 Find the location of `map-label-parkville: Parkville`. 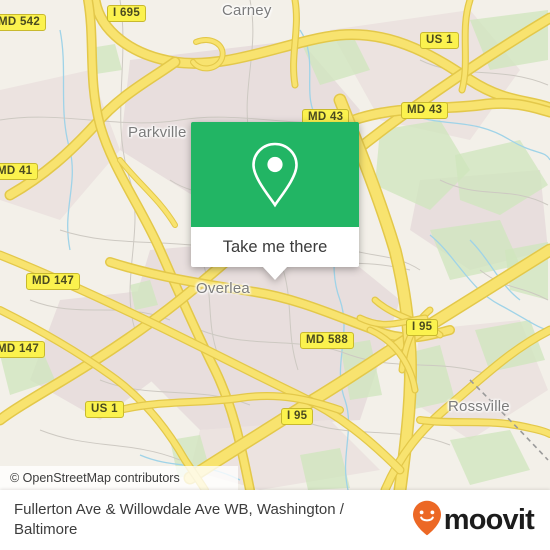

map-label-parkville: Parkville is located at coordinates (157, 132).